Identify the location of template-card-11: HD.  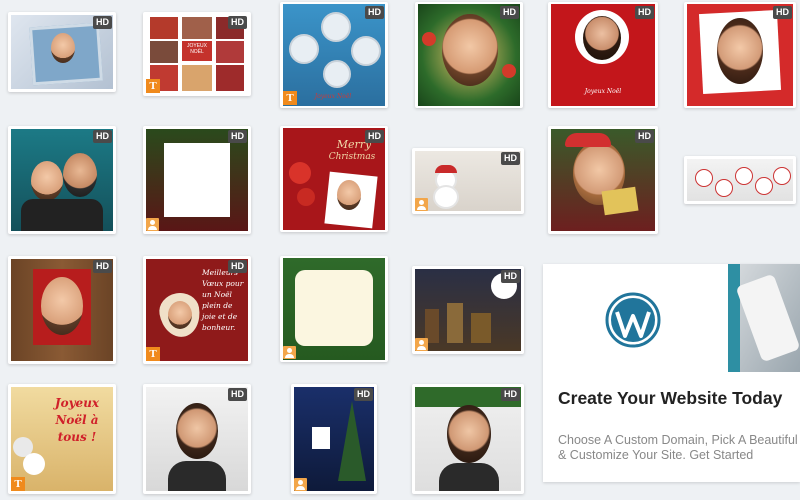
(603, 180).